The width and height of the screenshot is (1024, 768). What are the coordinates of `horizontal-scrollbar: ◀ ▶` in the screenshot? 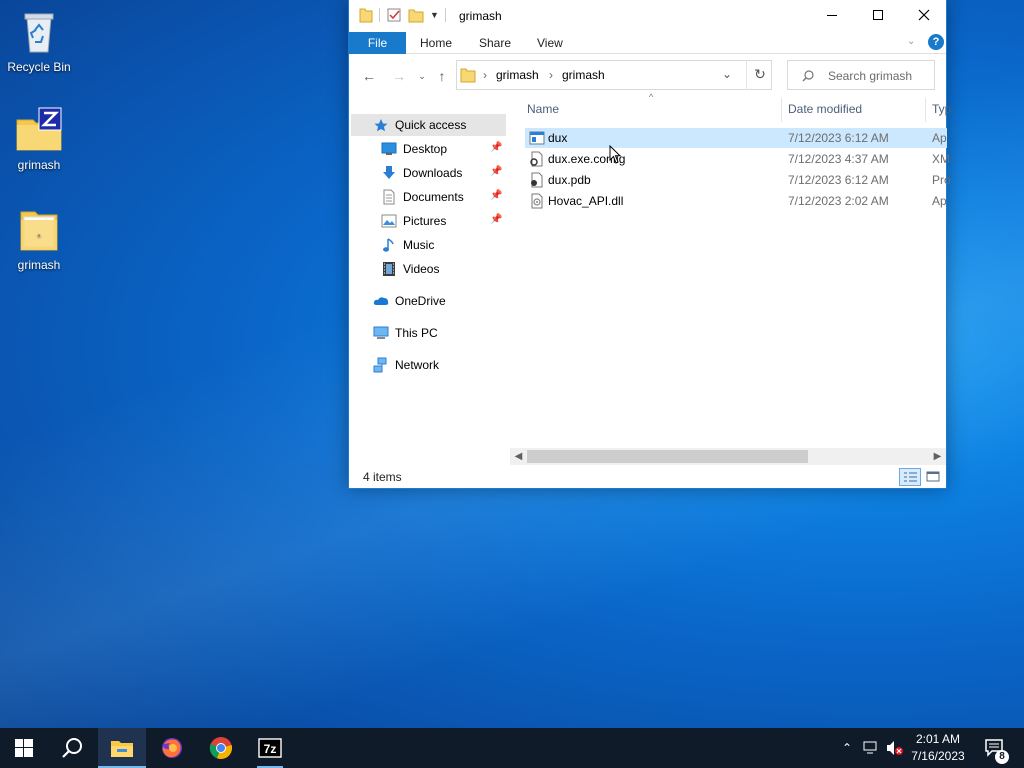 It's located at (728, 456).